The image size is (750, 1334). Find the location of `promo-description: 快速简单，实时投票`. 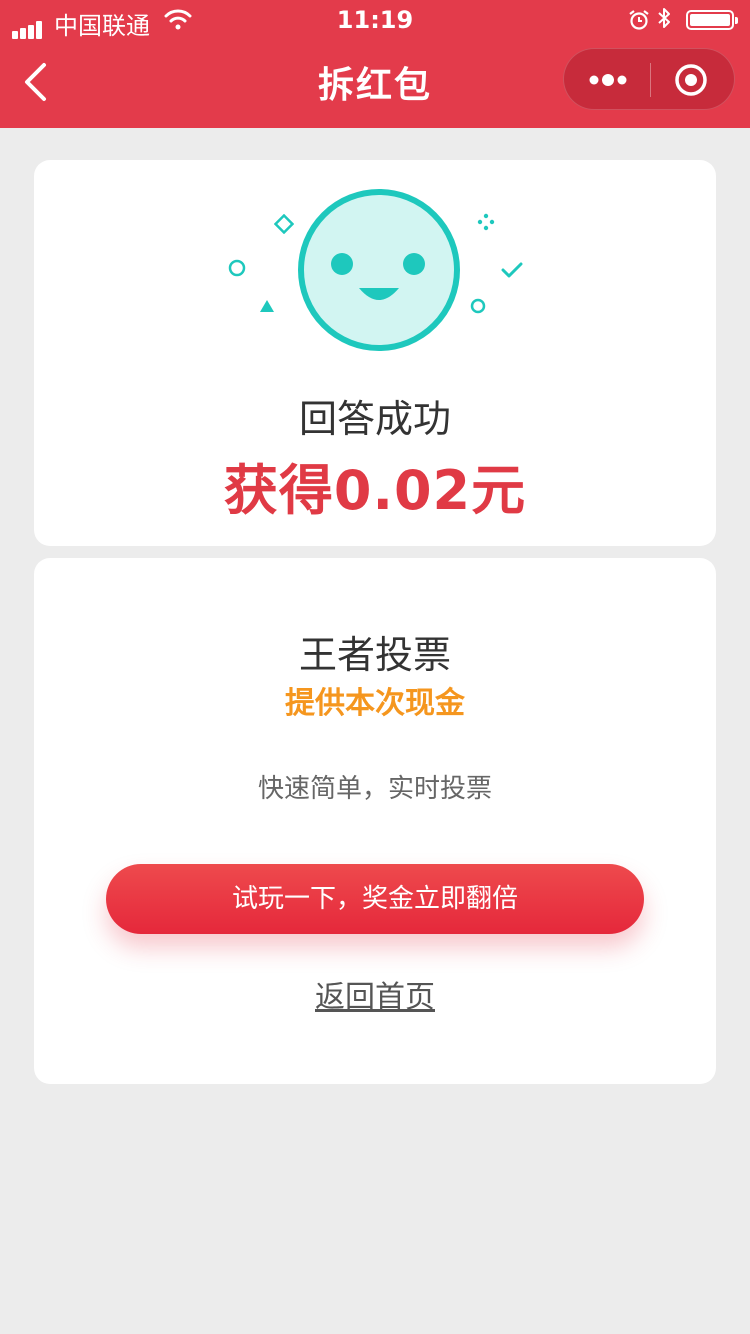

promo-description: 快速简单，实时投票 is located at coordinates (374, 789).